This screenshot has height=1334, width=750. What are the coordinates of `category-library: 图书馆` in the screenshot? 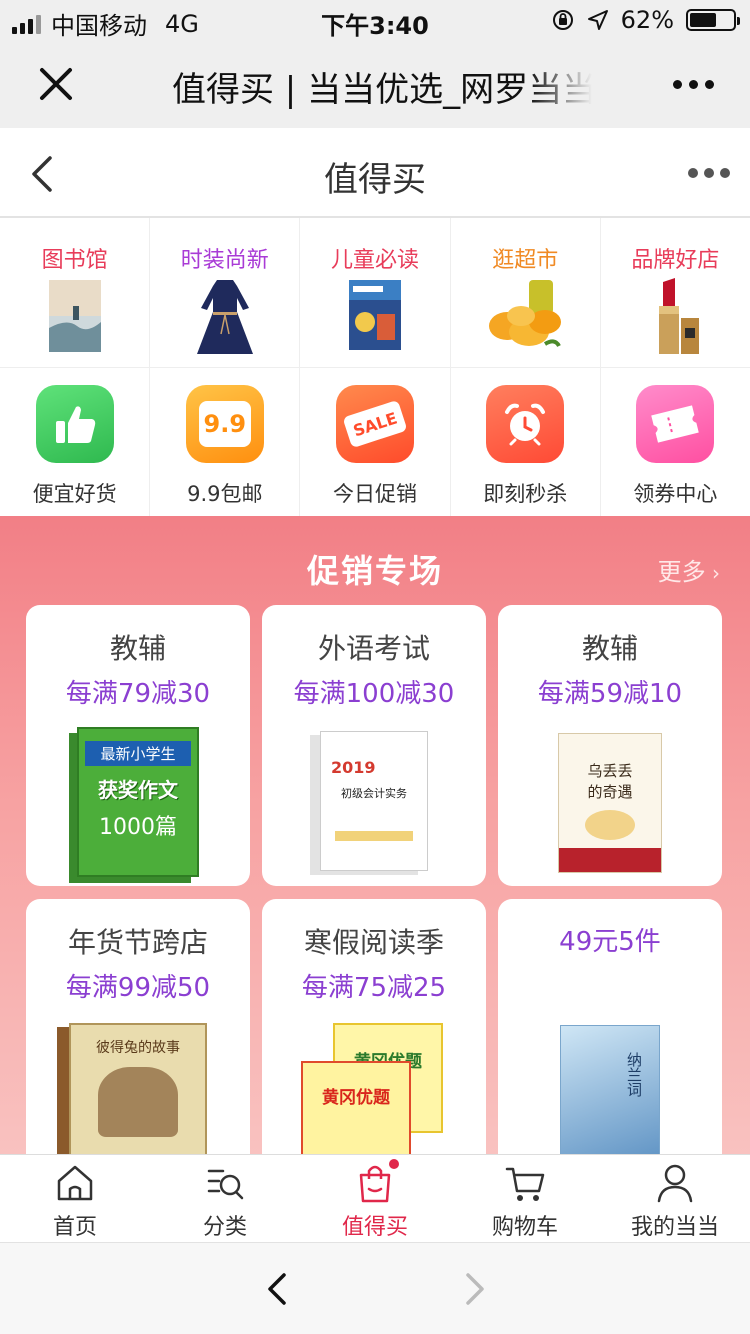 It's located at (75, 292).